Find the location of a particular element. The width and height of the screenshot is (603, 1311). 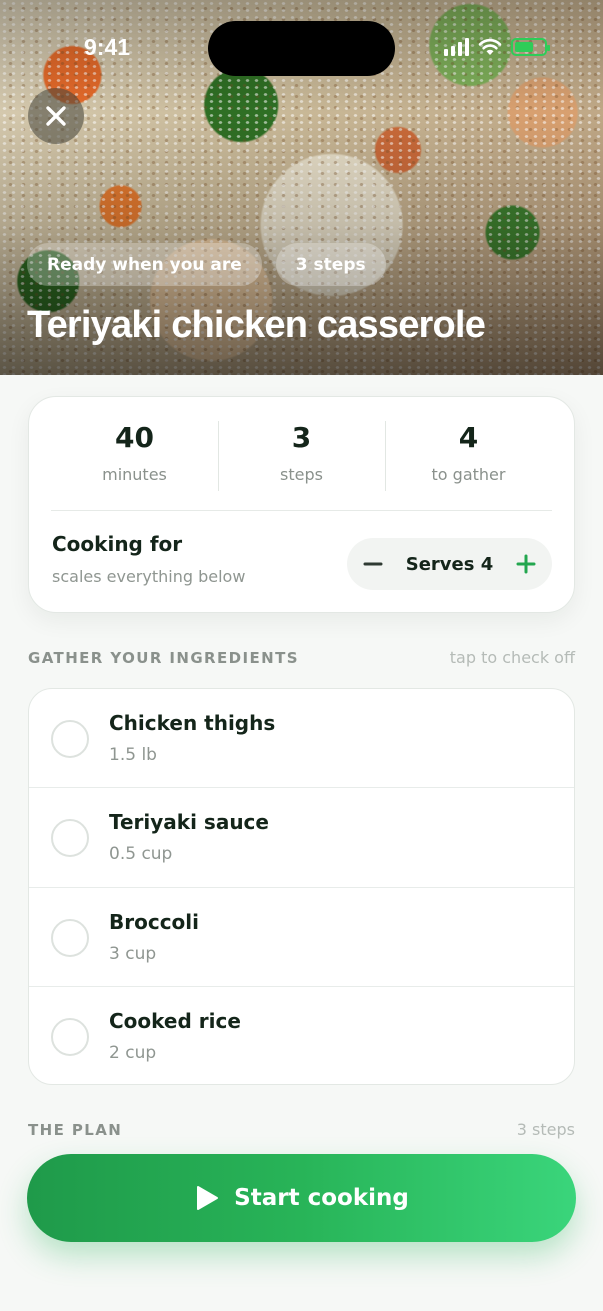

section-note: tap to check off is located at coordinates (512, 657).